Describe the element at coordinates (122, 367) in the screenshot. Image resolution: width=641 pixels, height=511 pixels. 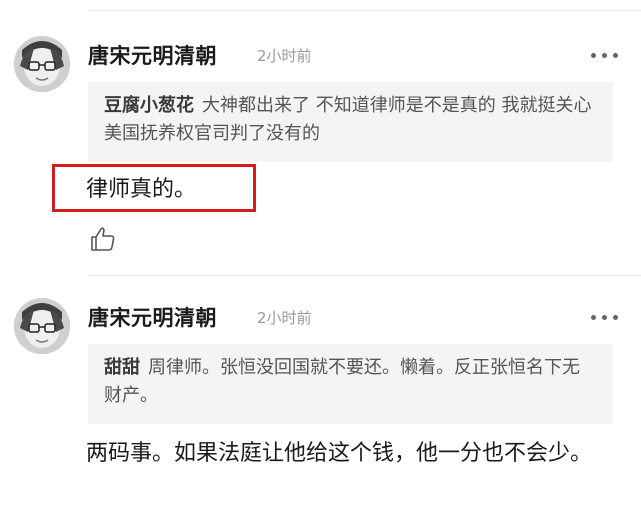
I see `quote-author: 甜甜` at that location.